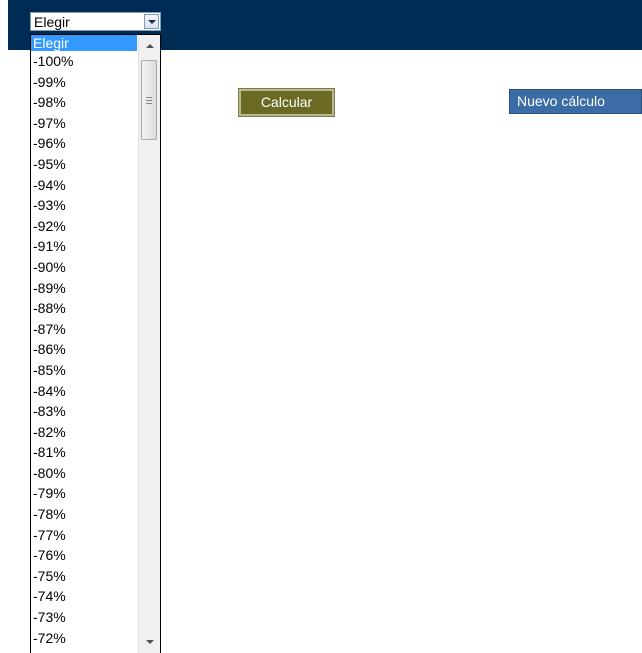  Describe the element at coordinates (84, 164) in the screenshot. I see `select-option: -95%` at that location.